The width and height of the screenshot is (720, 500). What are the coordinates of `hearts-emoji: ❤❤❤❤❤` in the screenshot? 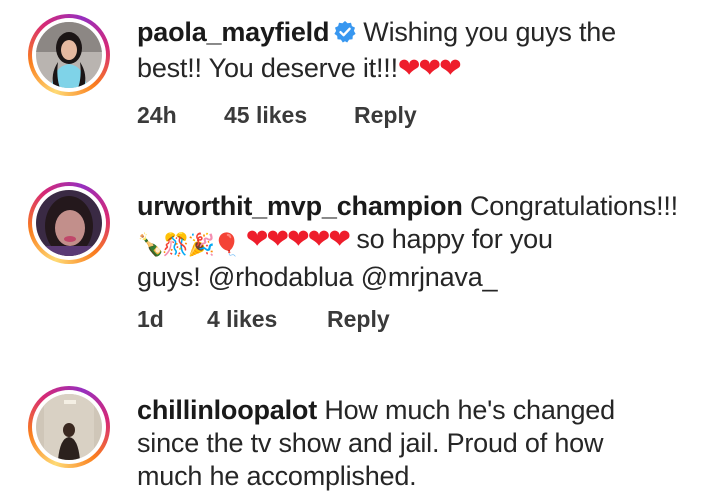 It's located at (298, 239).